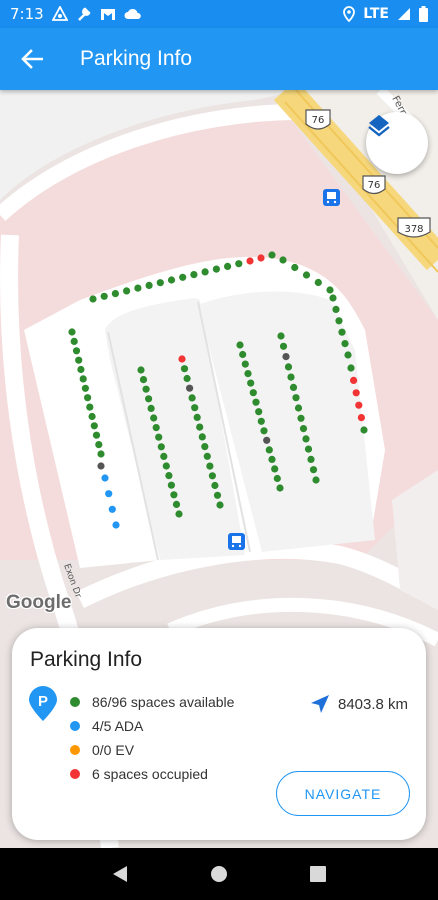  I want to click on recents-square-icon, so click(318, 874).